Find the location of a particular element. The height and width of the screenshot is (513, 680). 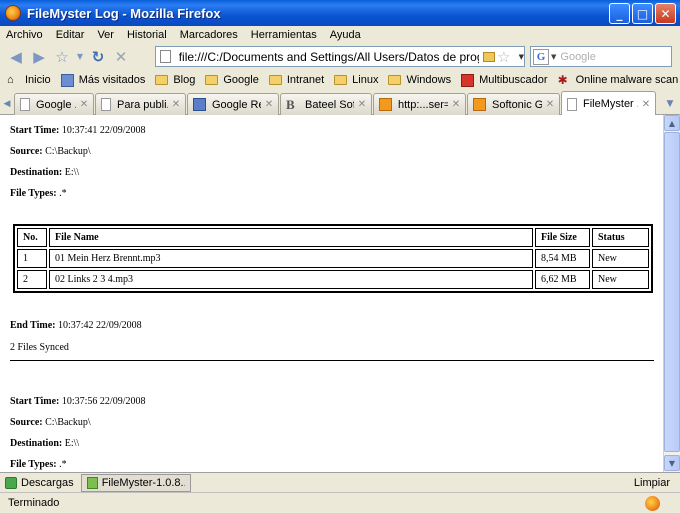

bookmark-label: Inicio is located at coordinates (38, 80).